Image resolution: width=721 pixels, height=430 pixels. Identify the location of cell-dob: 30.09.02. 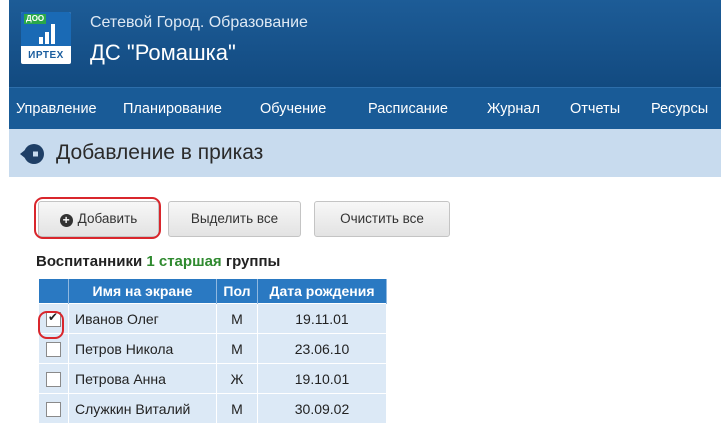
(322, 408).